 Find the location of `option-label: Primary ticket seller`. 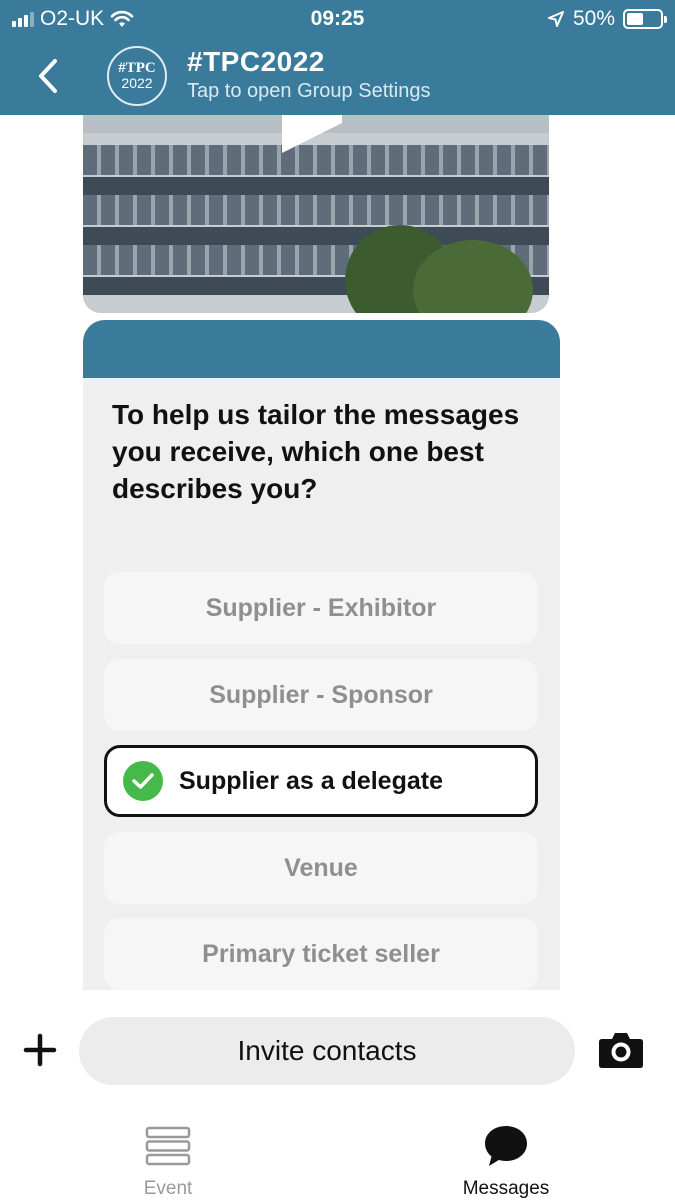

option-label: Primary ticket seller is located at coordinates (321, 953).